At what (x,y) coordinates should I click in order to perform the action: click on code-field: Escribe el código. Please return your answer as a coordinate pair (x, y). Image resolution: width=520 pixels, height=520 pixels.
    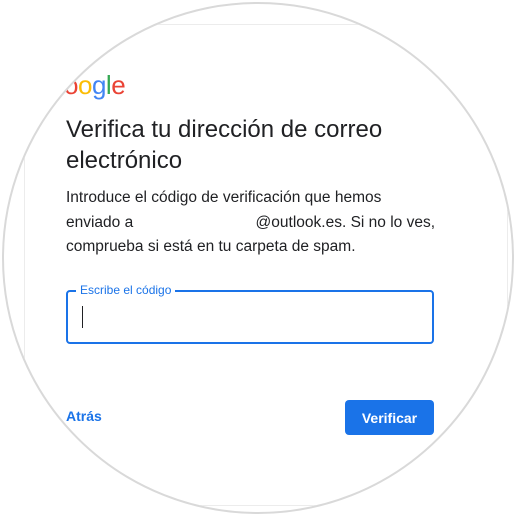
    Looking at the image, I should click on (255, 313).